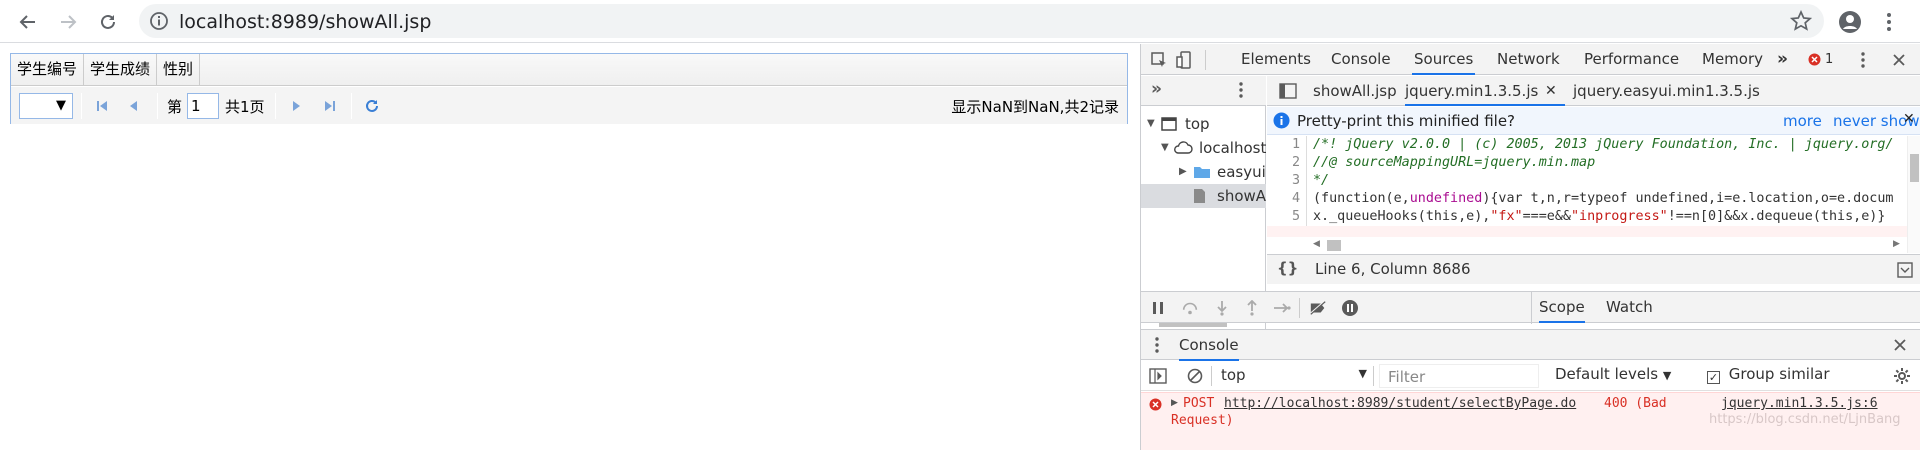 The height and width of the screenshot is (450, 1920). What do you see at coordinates (1713, 377) in the screenshot?
I see `checkbox-checked-icon: ✓` at bounding box center [1713, 377].